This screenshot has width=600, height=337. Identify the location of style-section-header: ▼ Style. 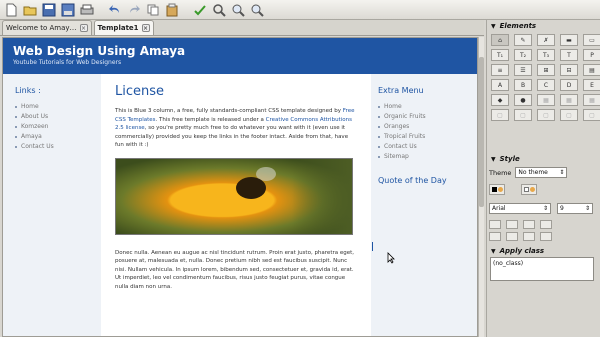
(543, 159).